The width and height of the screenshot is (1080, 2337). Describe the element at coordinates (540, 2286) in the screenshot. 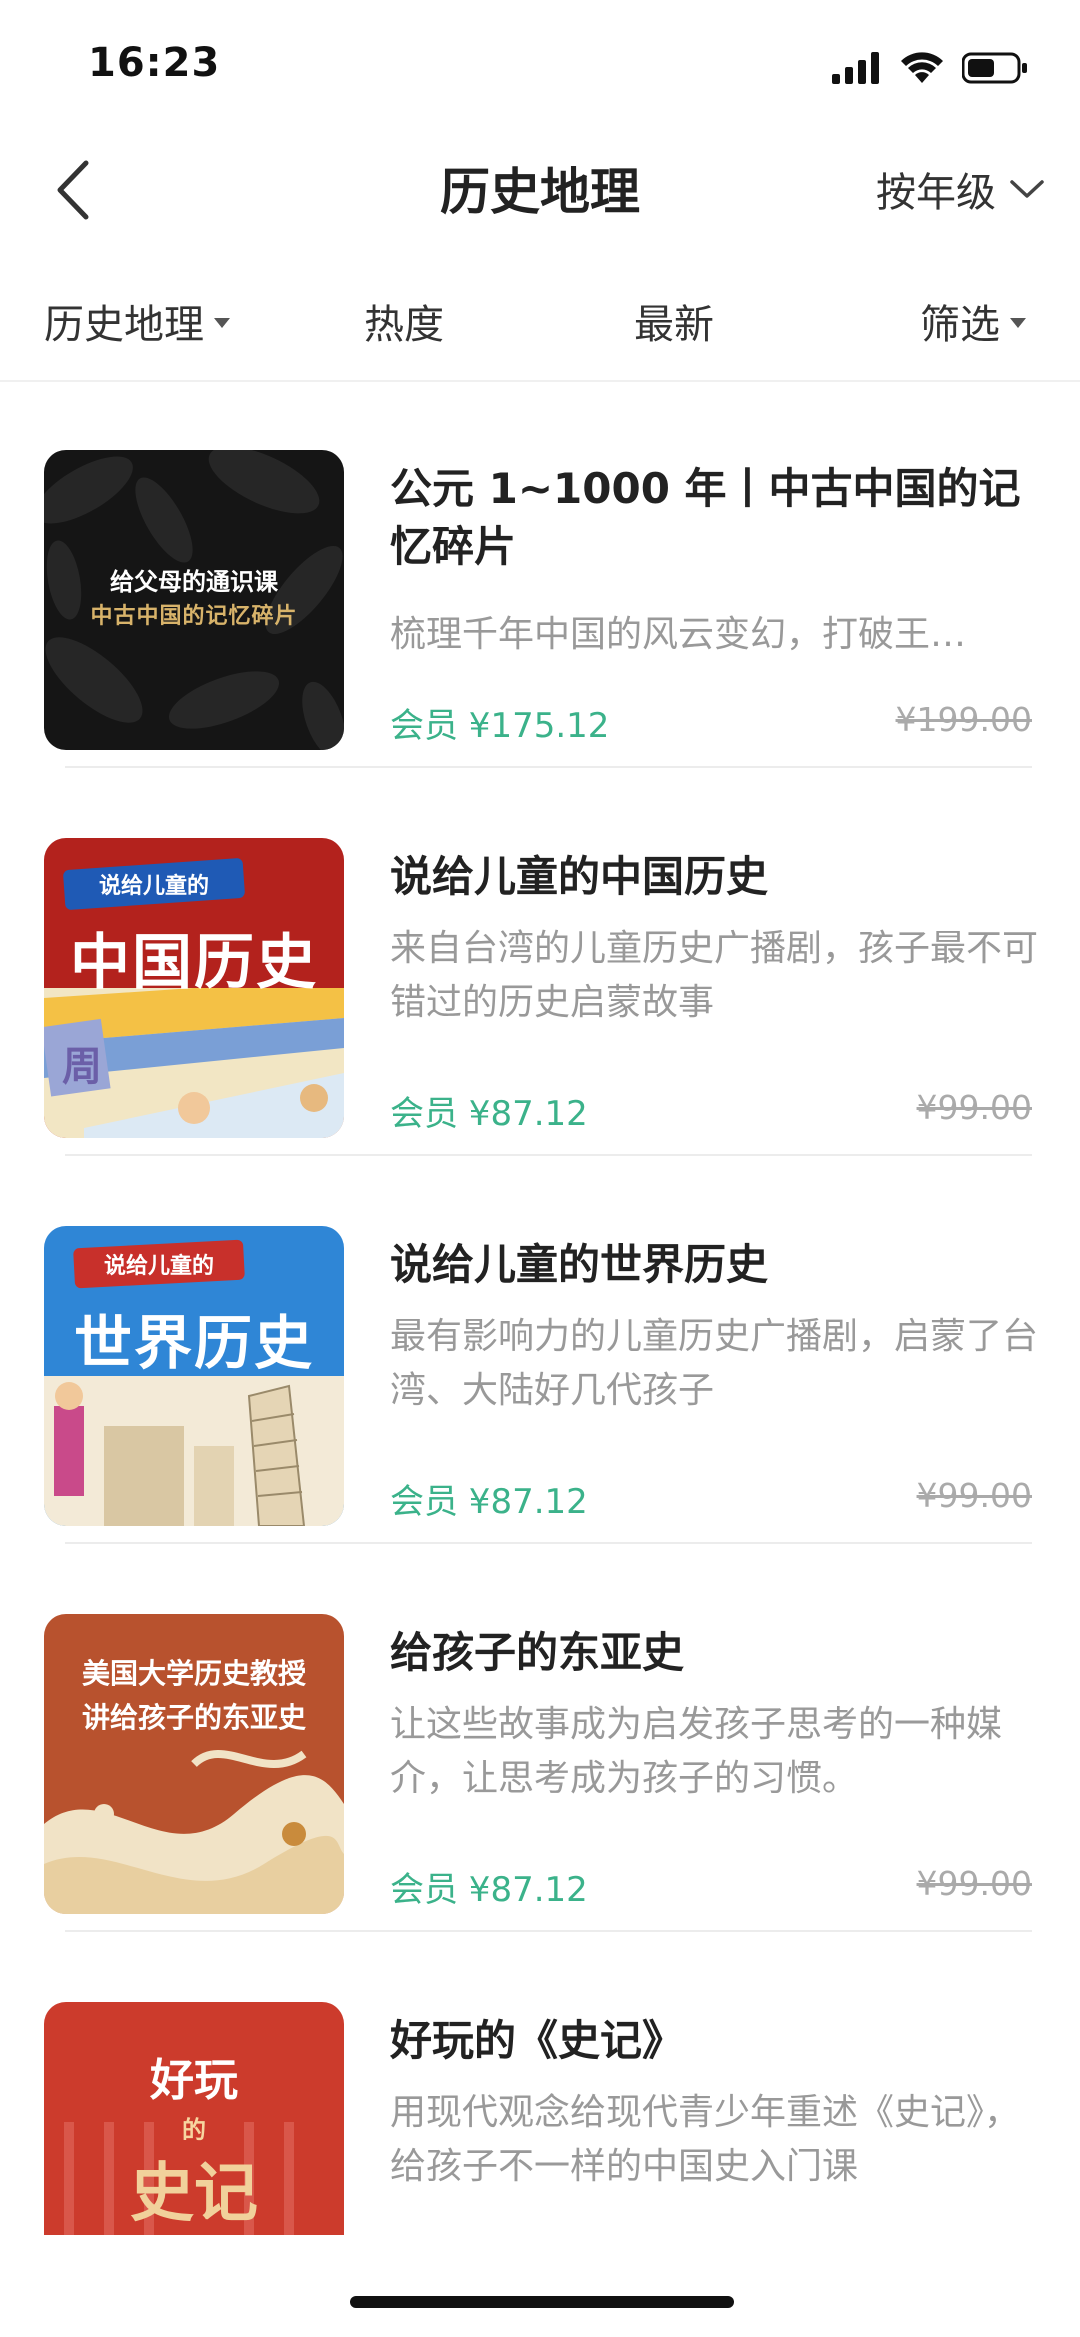

I see `bottom-safe-area` at that location.